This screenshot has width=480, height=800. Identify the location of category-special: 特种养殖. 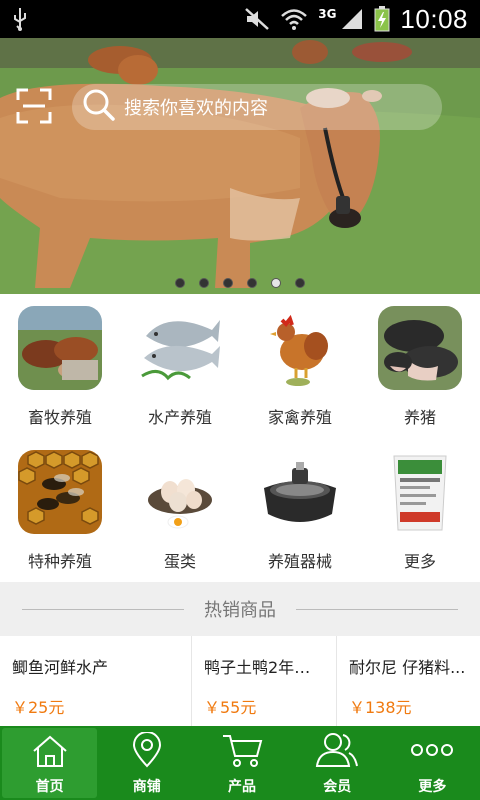
(60, 510).